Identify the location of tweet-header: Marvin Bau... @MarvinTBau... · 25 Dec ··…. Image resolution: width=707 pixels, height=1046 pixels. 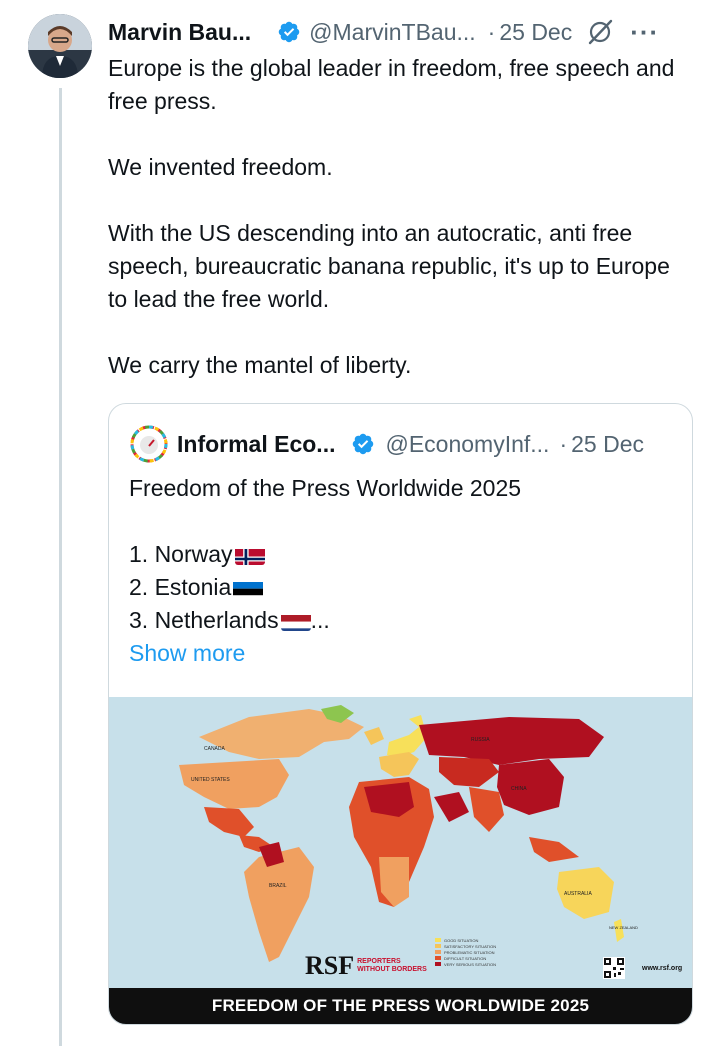
(403, 32).